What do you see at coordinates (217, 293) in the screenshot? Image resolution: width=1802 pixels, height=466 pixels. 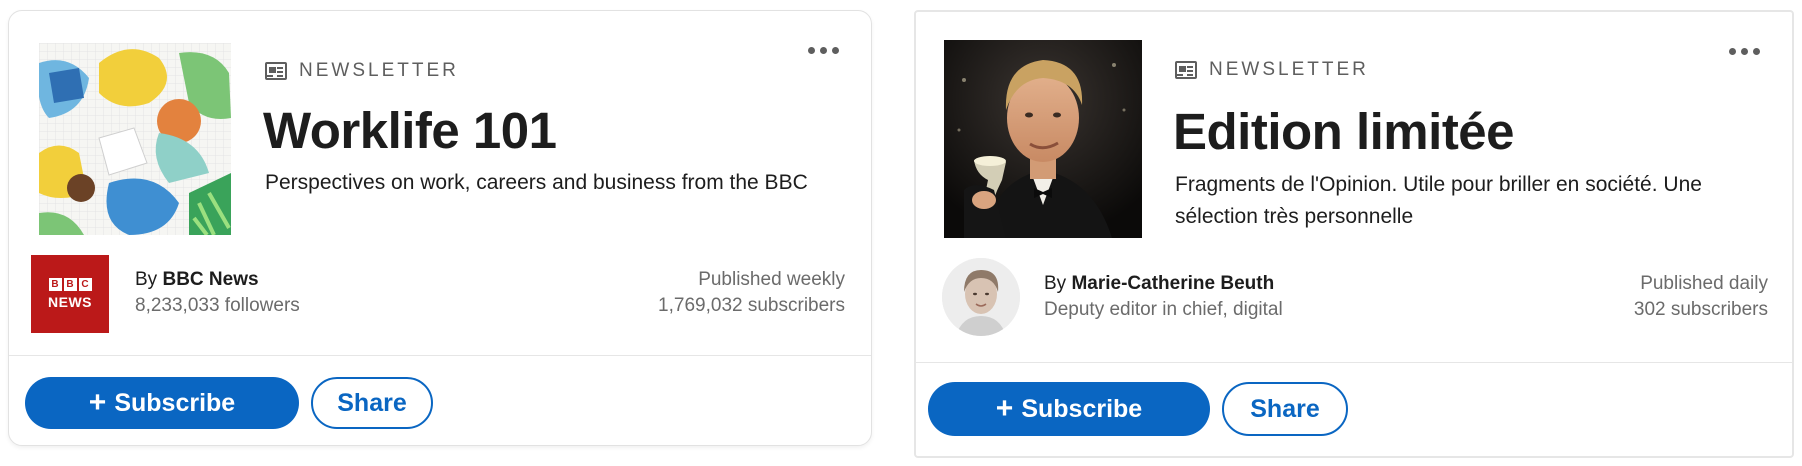 I see `author-info: By BBC News 8,233,033 followers` at bounding box center [217, 293].